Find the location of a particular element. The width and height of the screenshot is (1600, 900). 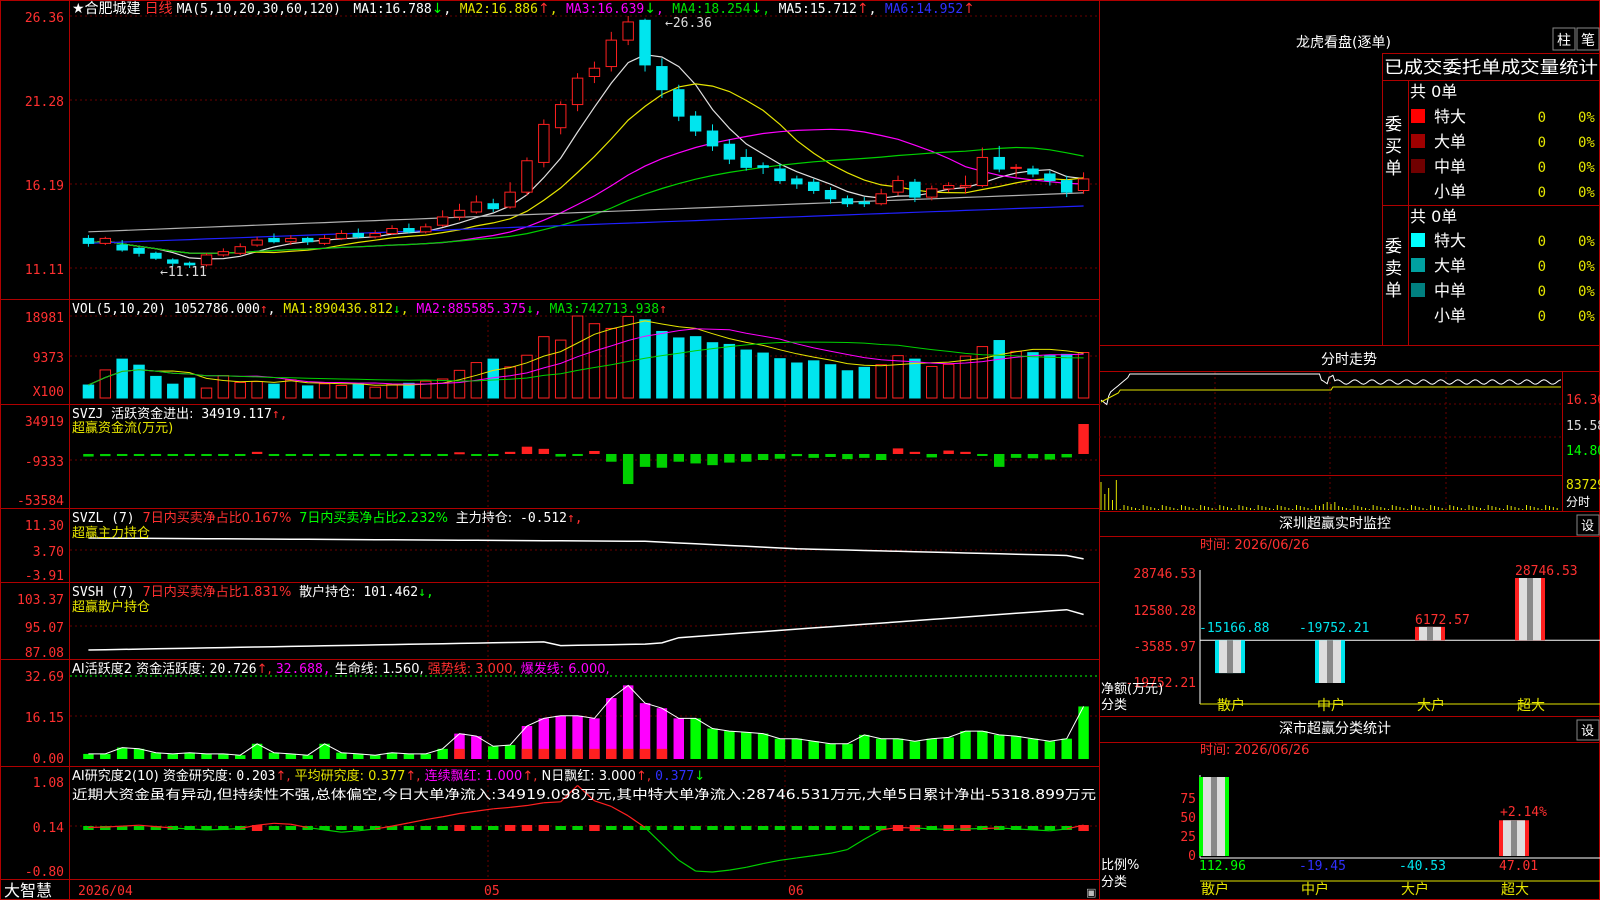

vol-ma1-value: 890436.812 is located at coordinates (354, 309).